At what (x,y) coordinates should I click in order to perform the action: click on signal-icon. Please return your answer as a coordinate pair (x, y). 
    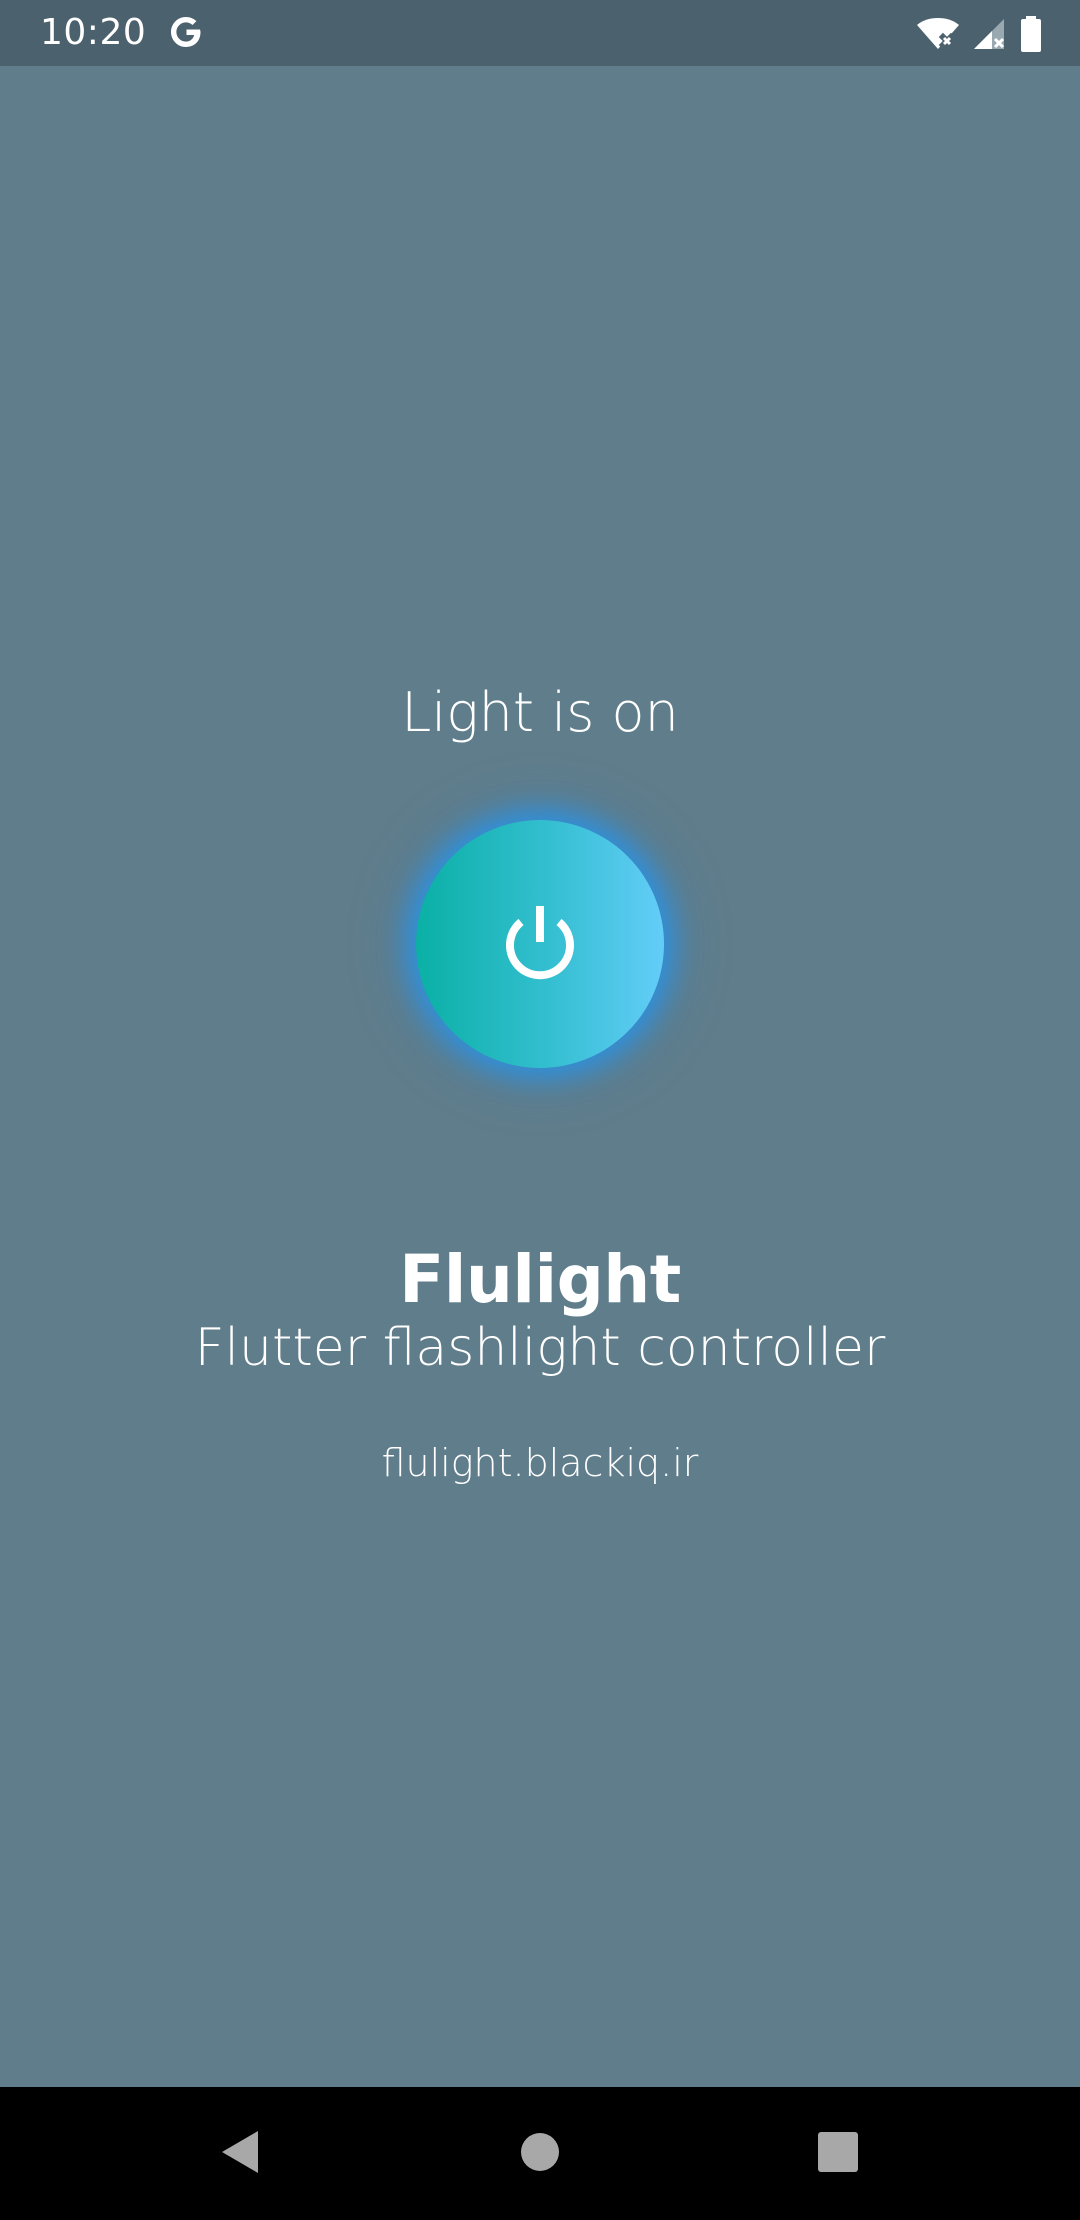
    Looking at the image, I should click on (990, 34).